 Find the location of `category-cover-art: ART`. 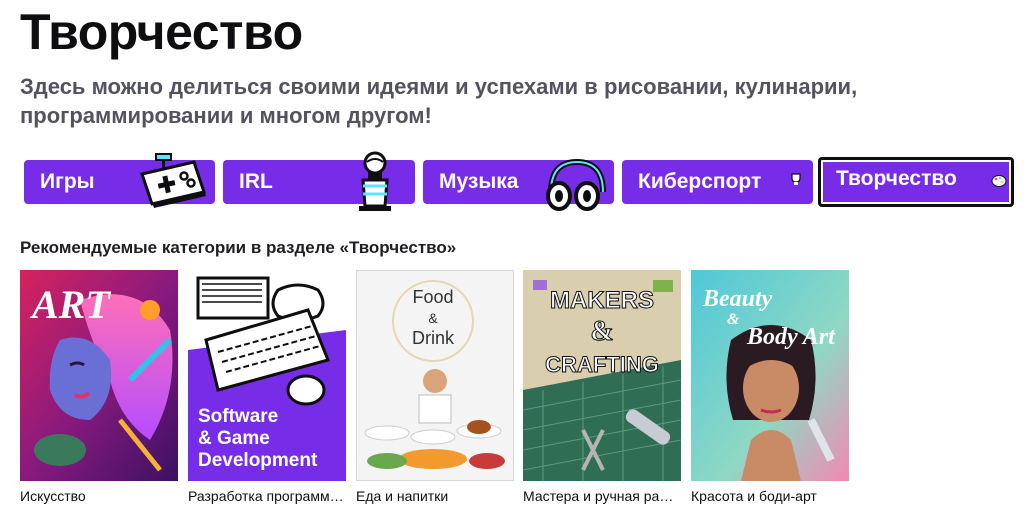

category-cover-art: ART is located at coordinates (99, 375).